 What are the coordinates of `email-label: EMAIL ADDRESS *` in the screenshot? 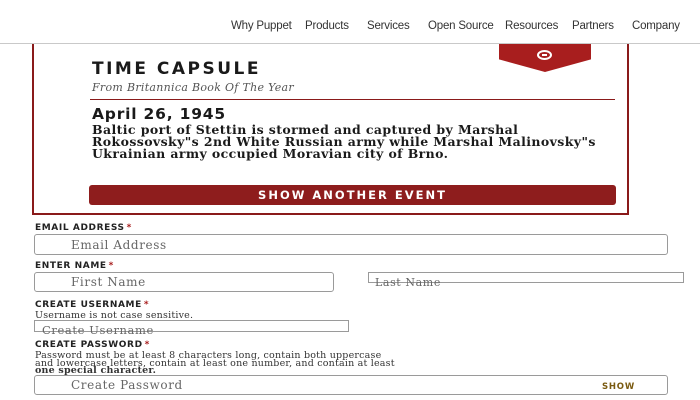 It's located at (83, 228).